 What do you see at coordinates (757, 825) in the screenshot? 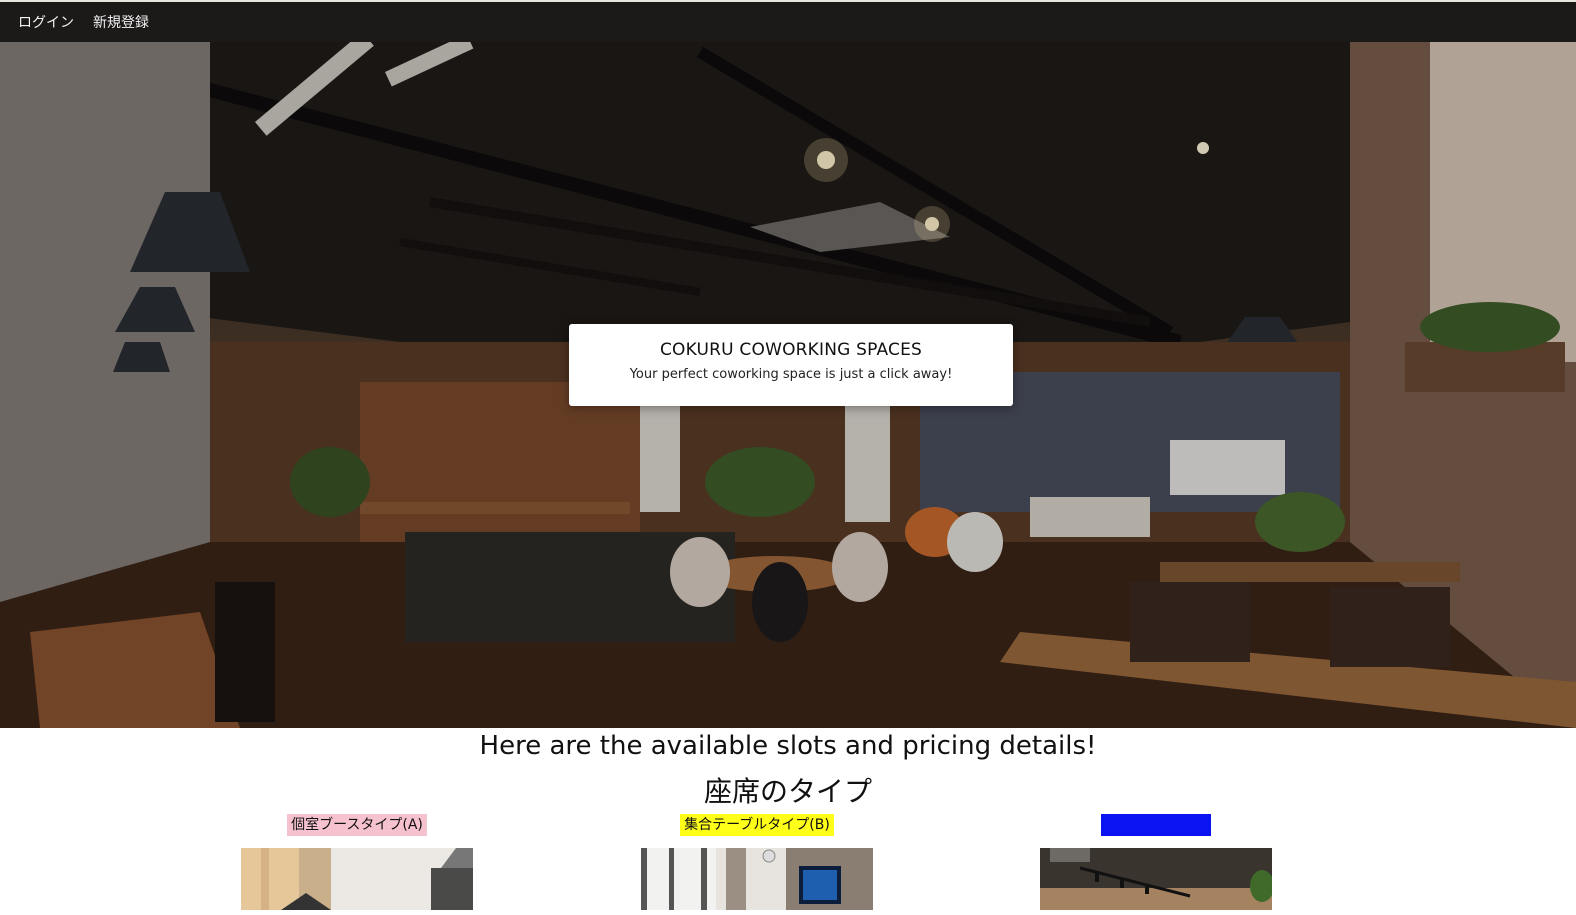
I see `seat-type-label: 集合テーブルタイプ(B)` at bounding box center [757, 825].